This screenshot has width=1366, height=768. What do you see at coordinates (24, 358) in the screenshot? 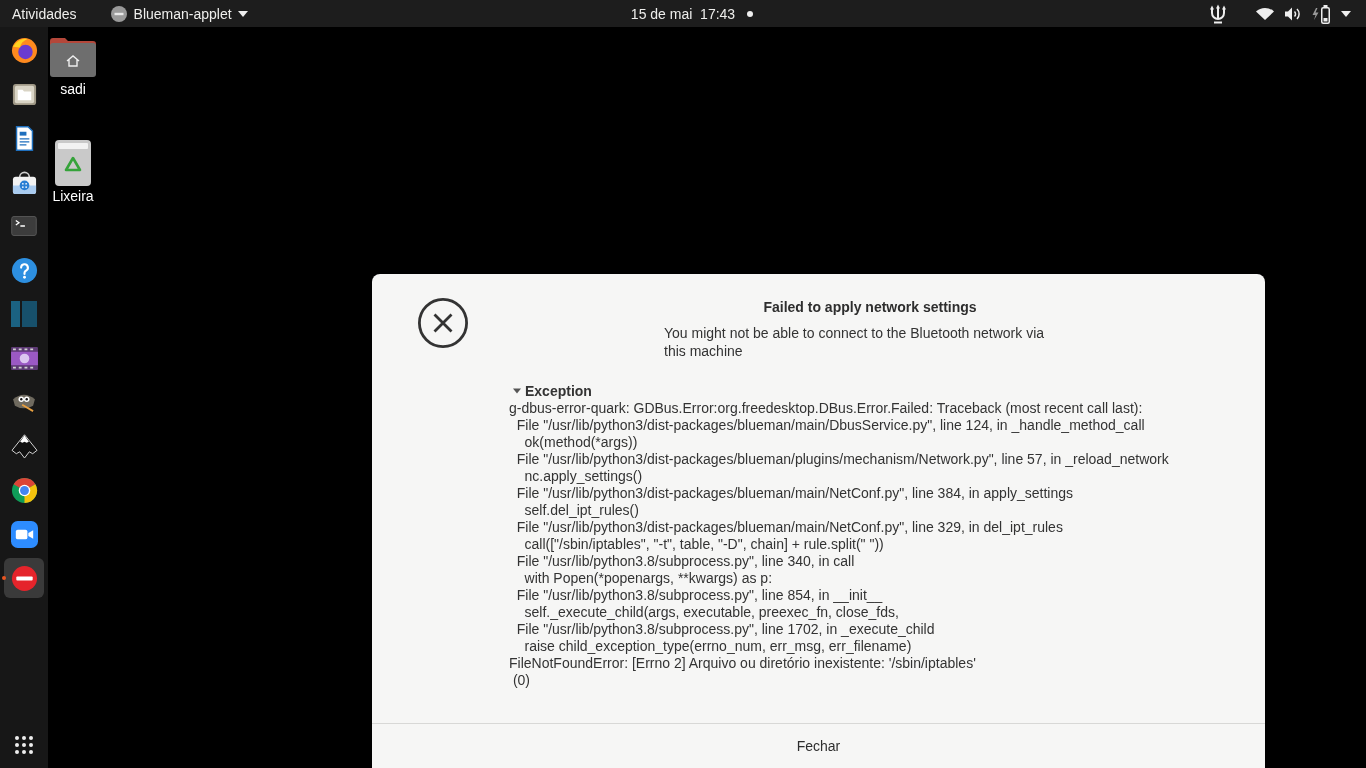
I see `film-strip-icon` at bounding box center [24, 358].